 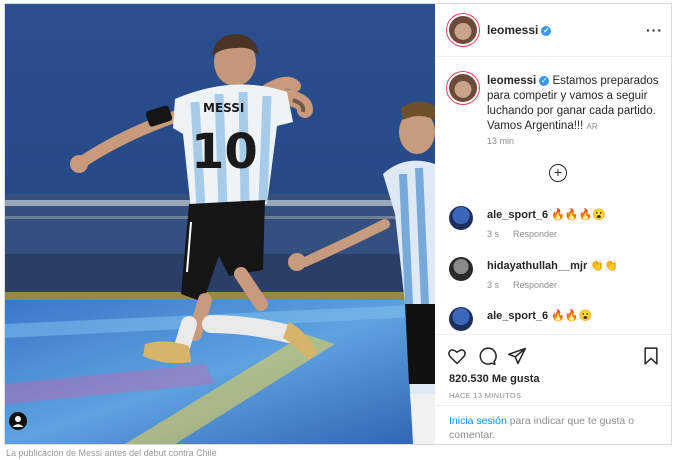 I want to click on jersey-name: MESSI, so click(x=223, y=108).